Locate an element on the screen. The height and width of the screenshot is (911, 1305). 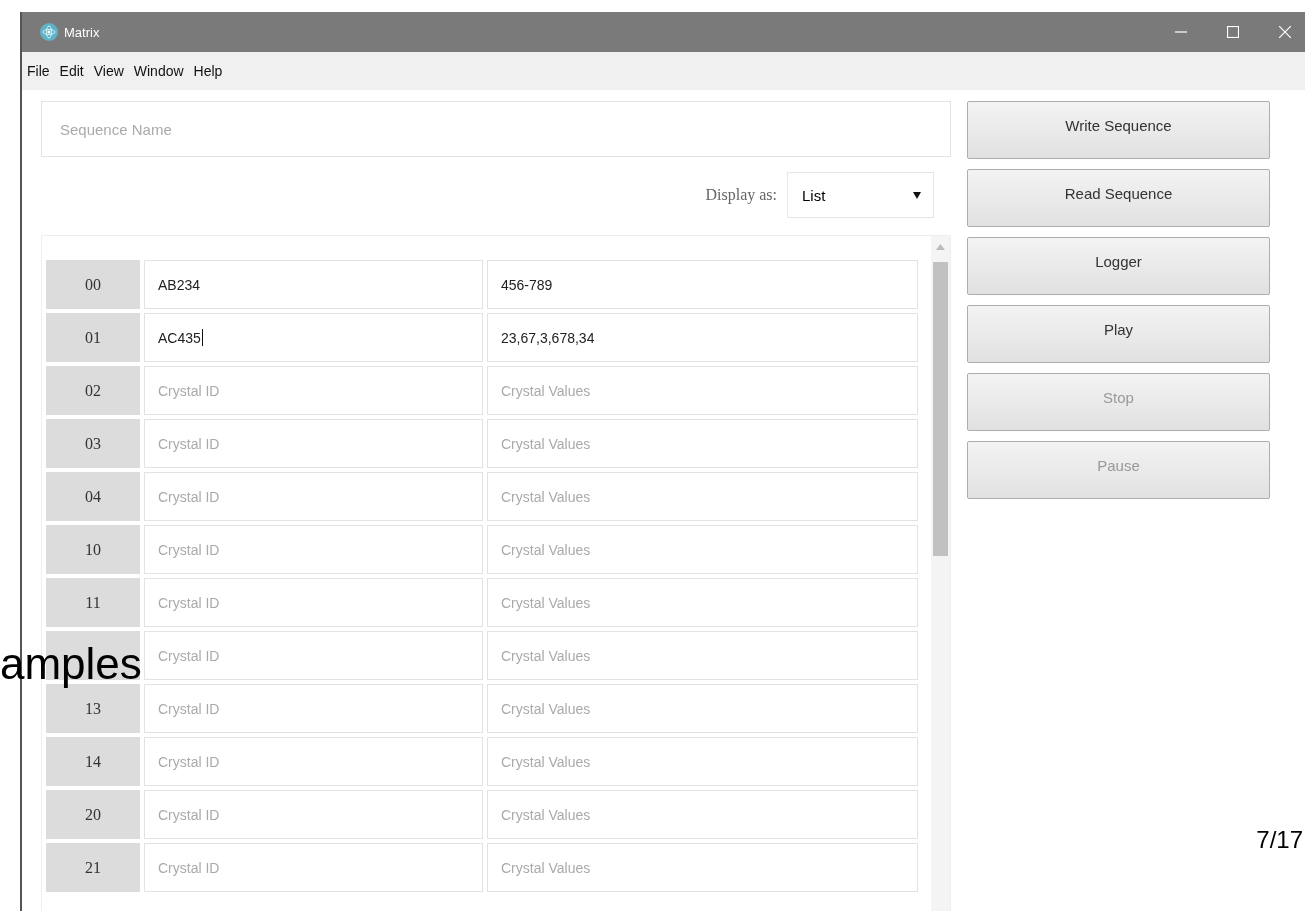
crystal-values-field: 456-789 is located at coordinates (702, 284).